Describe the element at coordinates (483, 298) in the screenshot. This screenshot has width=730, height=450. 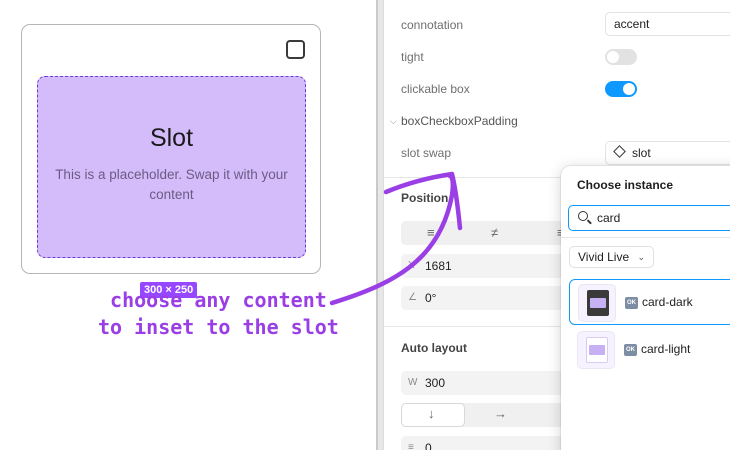
I see `rotation-field: ∠ 0°` at that location.